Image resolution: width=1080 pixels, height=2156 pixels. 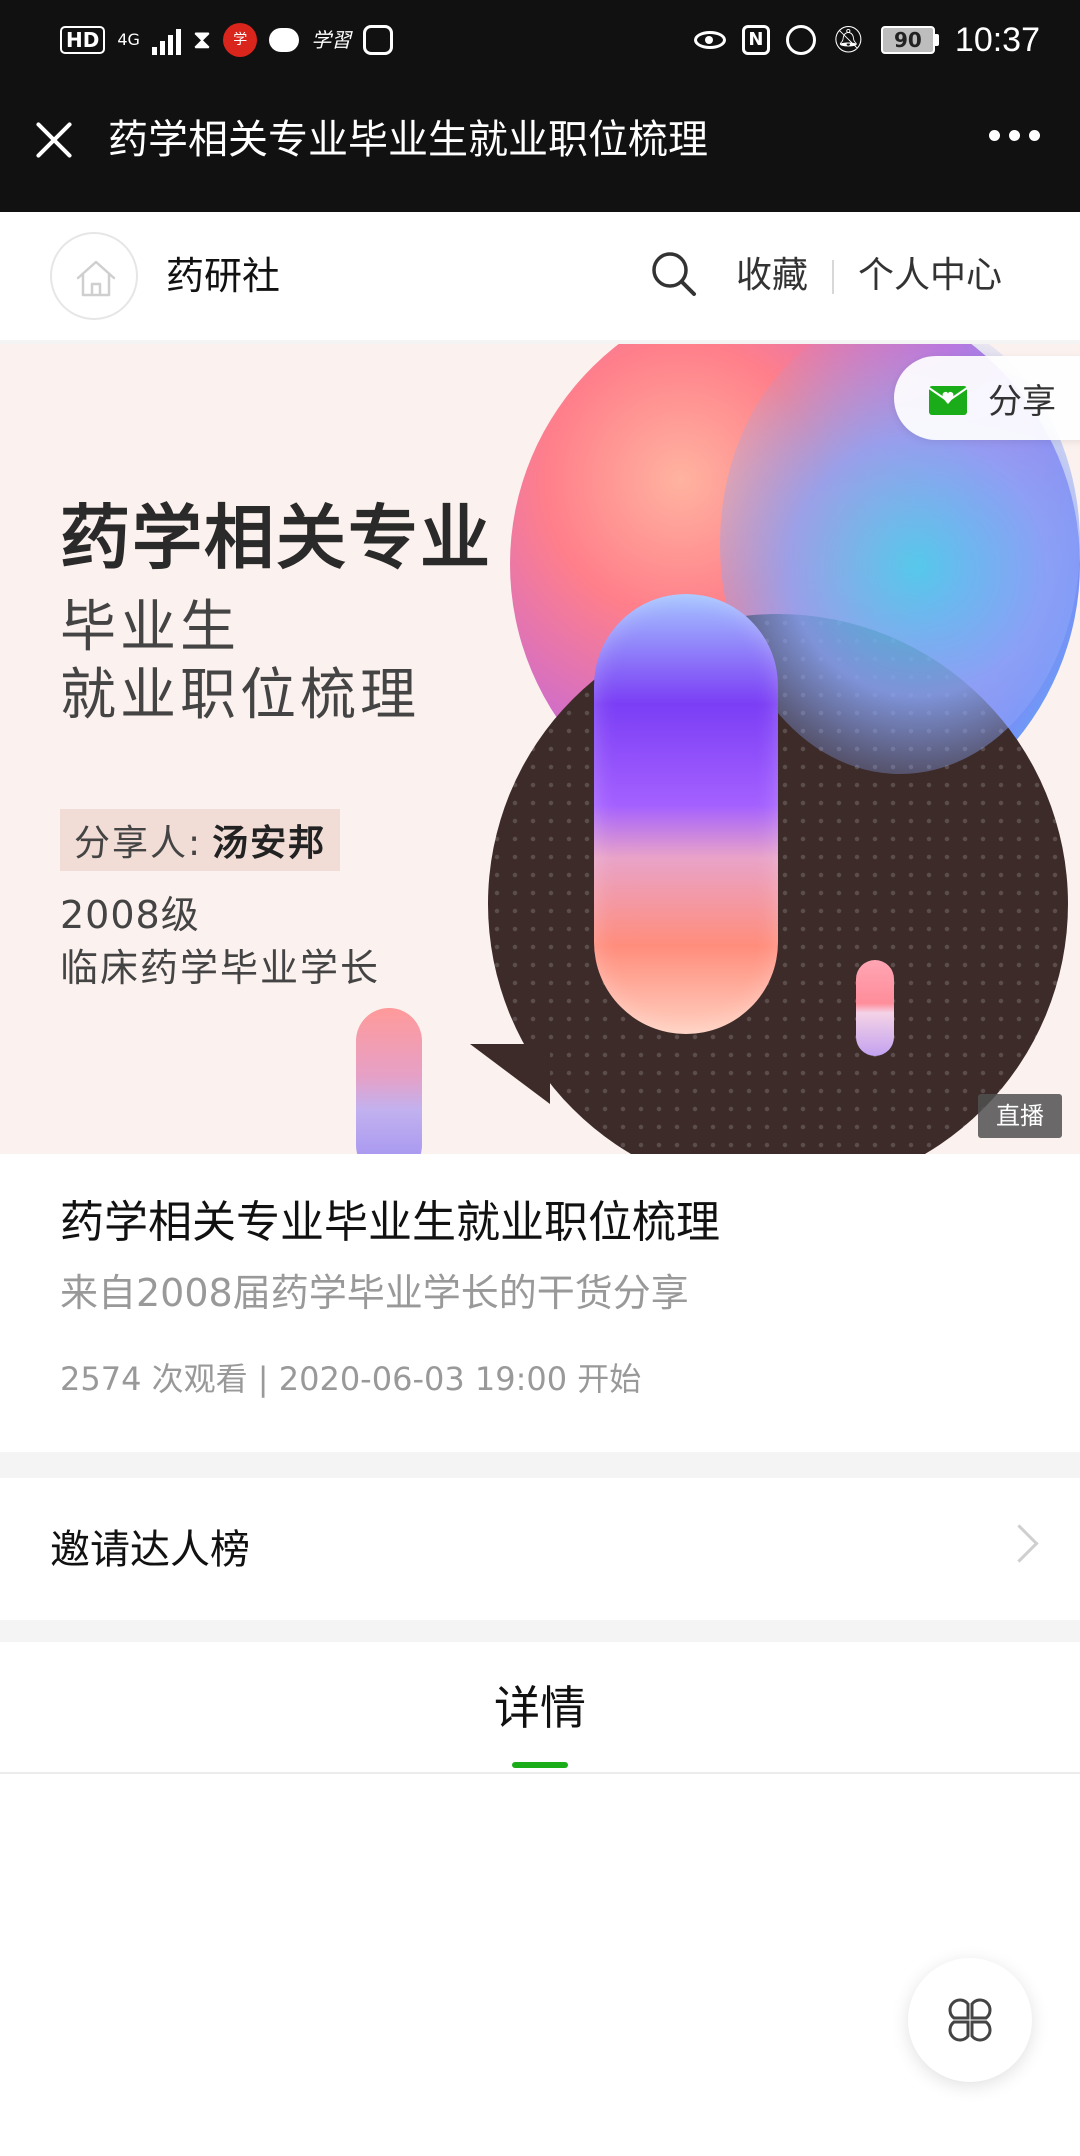 What do you see at coordinates (540, 1765) in the screenshot?
I see `active-tab-indicator` at bounding box center [540, 1765].